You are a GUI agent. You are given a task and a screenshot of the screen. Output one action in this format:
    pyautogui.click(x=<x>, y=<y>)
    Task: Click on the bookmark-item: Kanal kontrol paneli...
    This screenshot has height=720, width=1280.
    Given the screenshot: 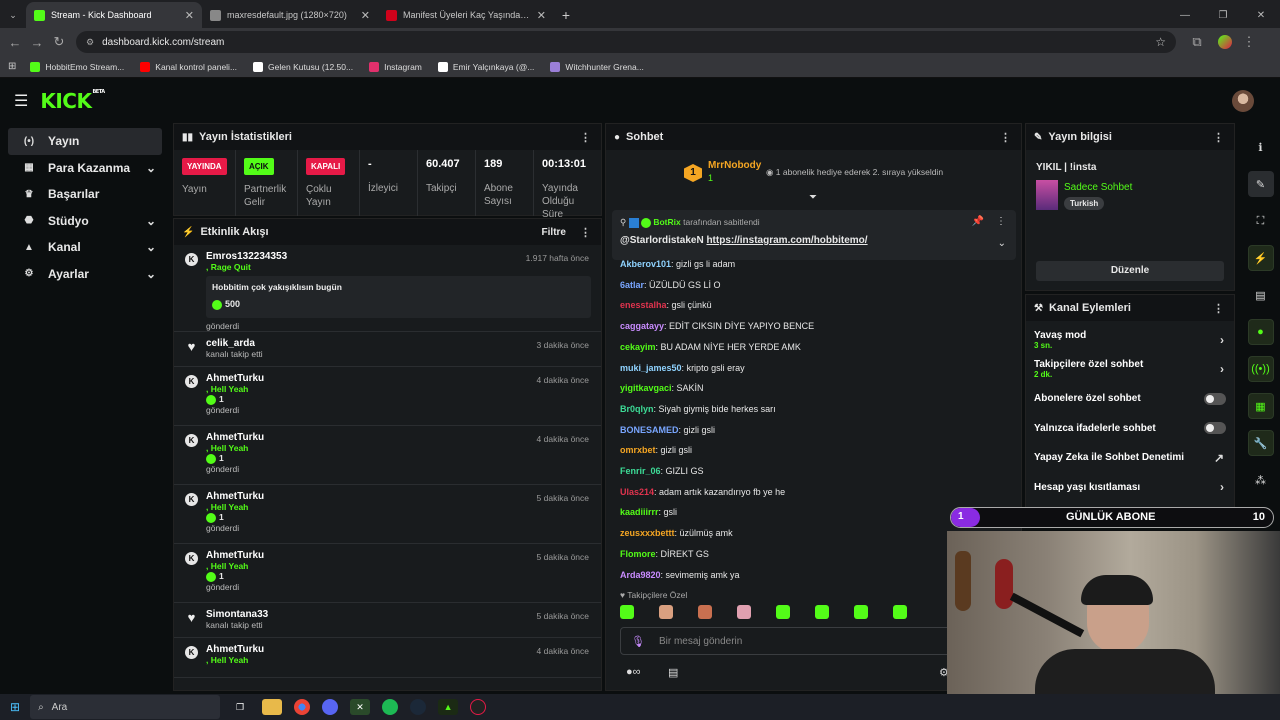 What is the action you would take?
    pyautogui.click(x=188, y=66)
    